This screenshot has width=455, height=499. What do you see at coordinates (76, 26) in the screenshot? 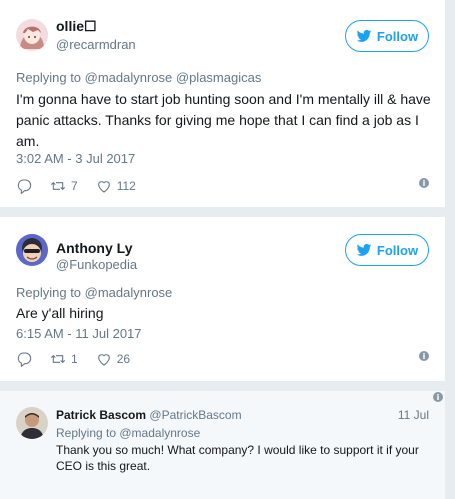
I see `display-name: ollie☐` at bounding box center [76, 26].